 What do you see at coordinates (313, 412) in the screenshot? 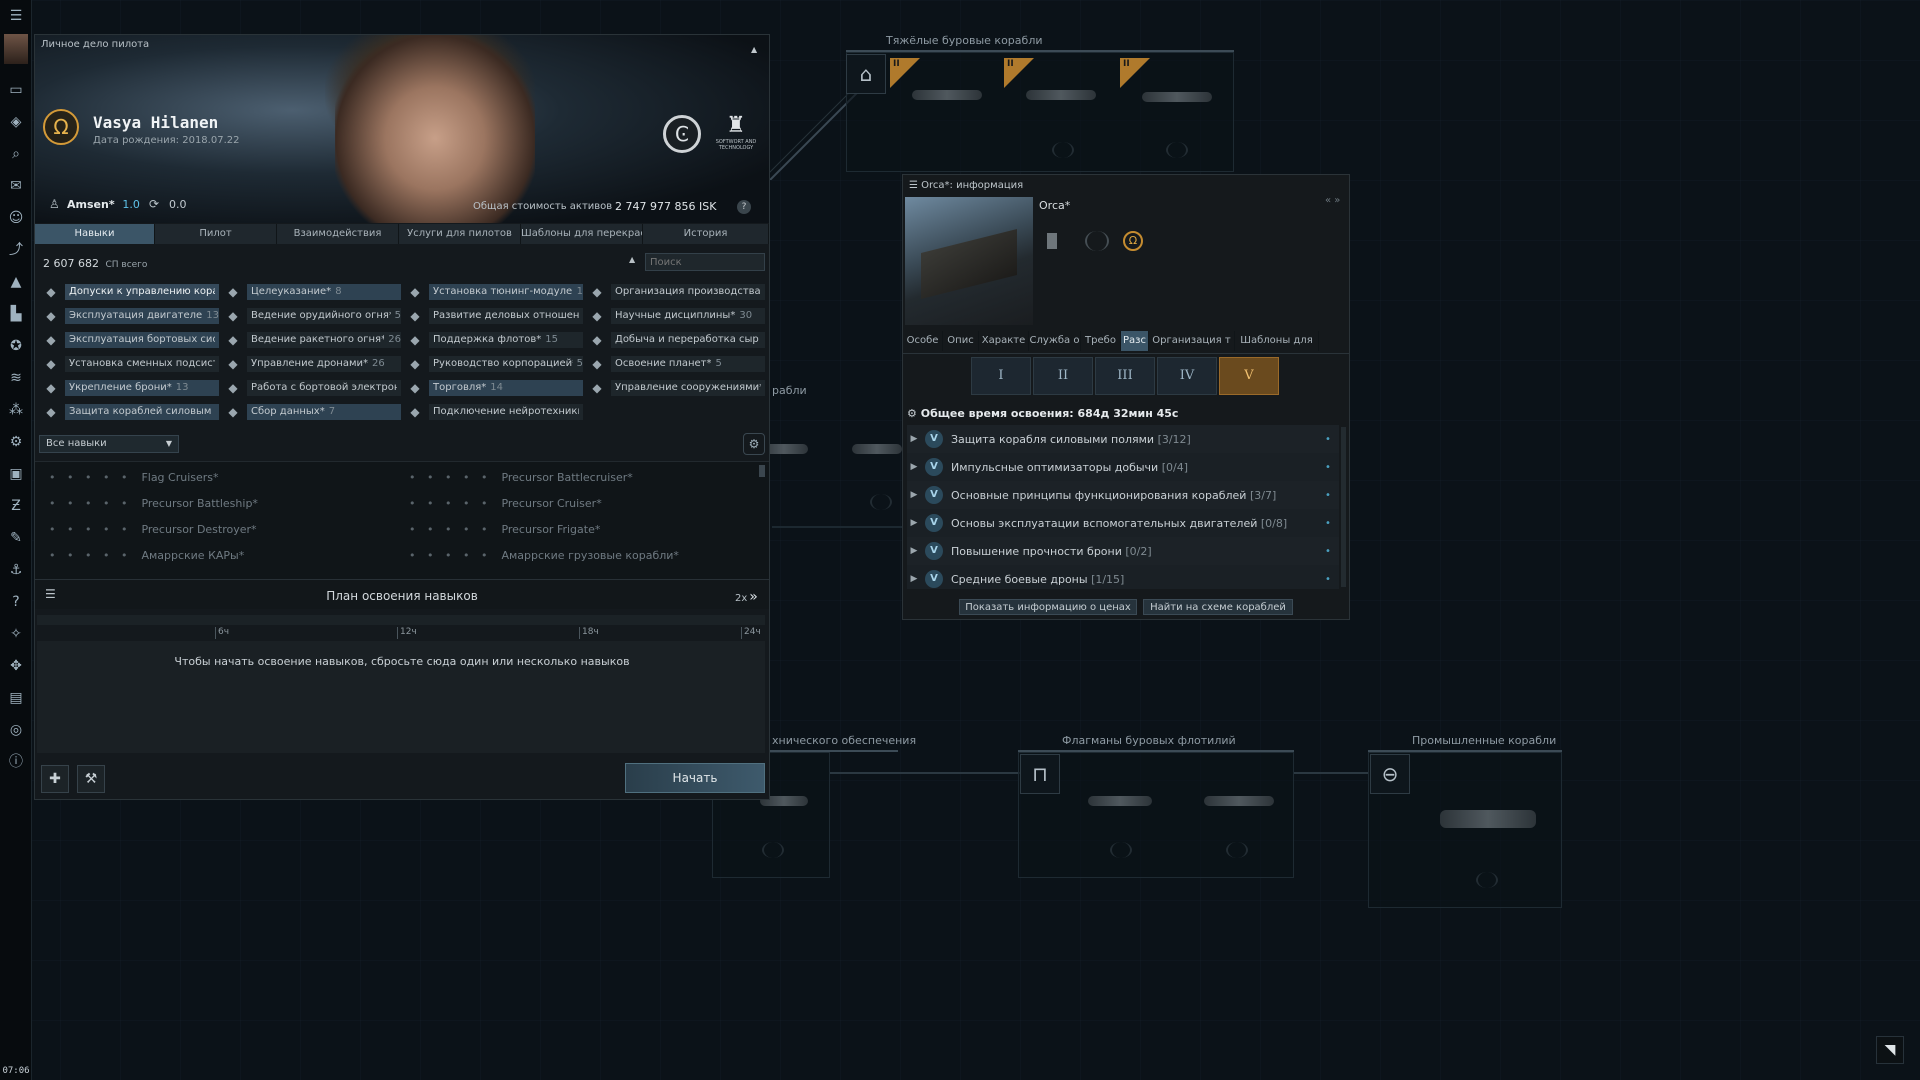
I see `skill-category: ◆ Сбор данных* 7` at bounding box center [313, 412].